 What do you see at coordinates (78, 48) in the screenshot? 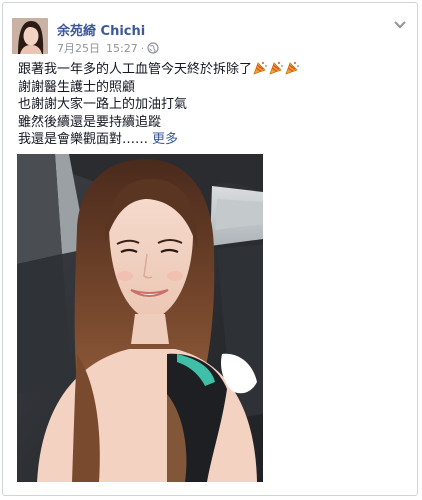
I see `post-date: 7月25日` at bounding box center [78, 48].